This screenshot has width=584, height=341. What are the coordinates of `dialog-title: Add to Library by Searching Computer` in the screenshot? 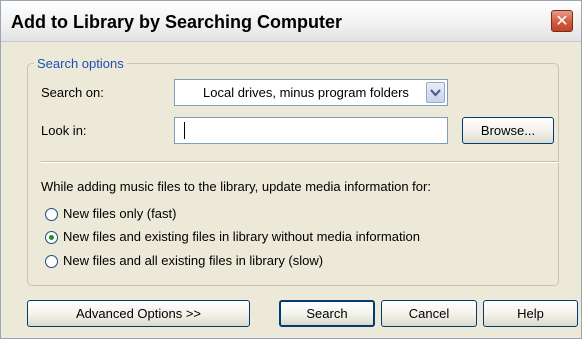 It's located at (177, 22).